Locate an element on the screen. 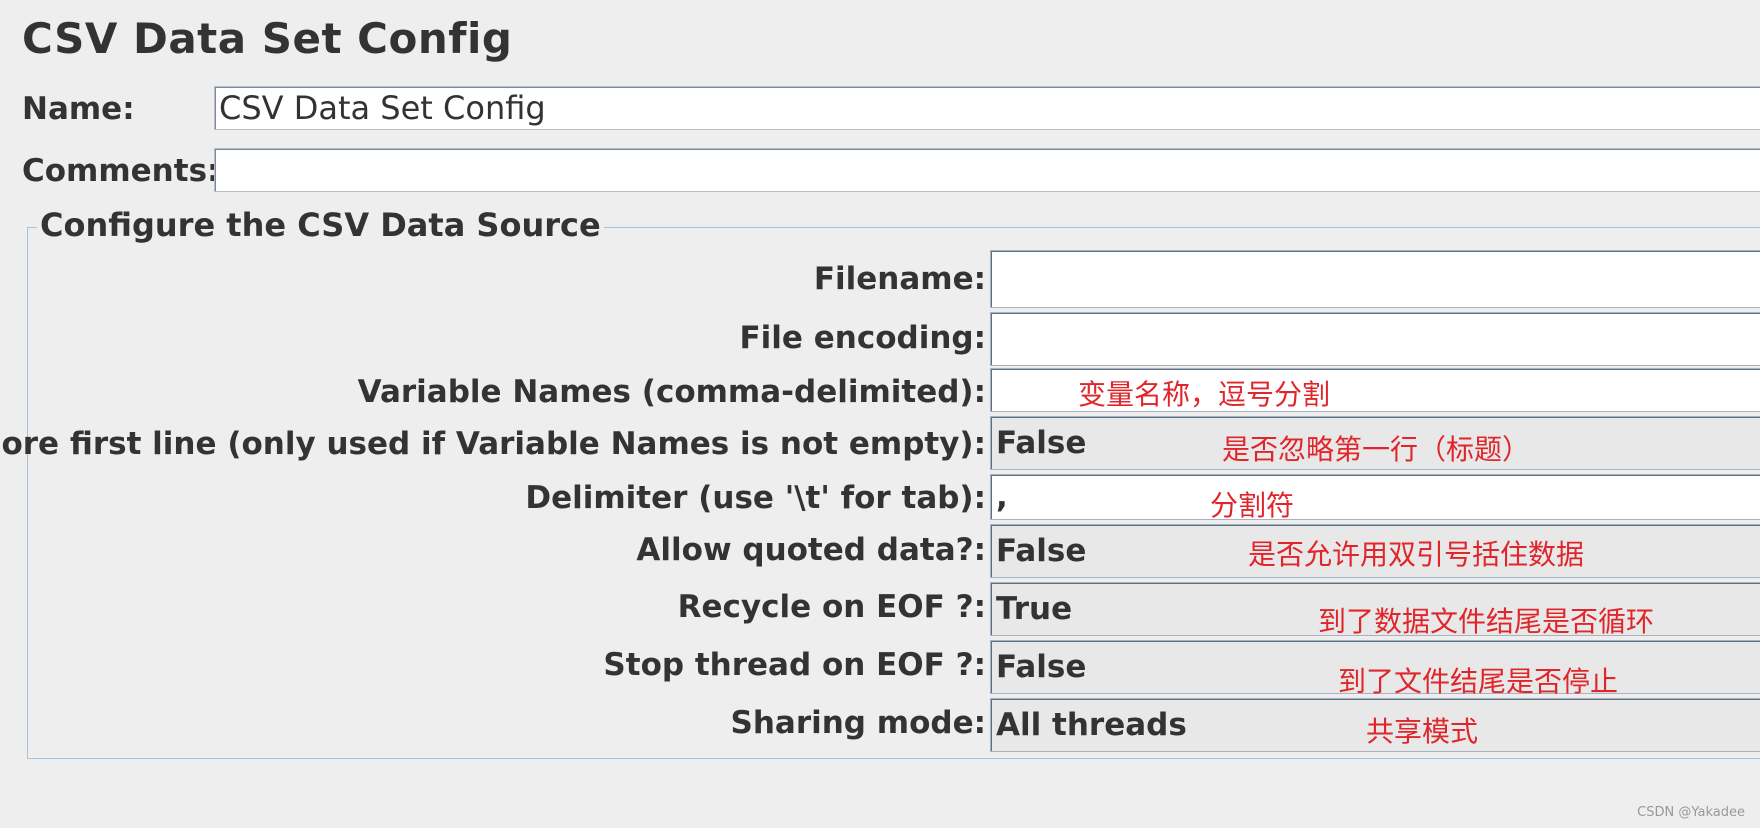 Image resolution: width=1760 pixels, height=828 pixels. comments-label: Comments: is located at coordinates (121, 171).